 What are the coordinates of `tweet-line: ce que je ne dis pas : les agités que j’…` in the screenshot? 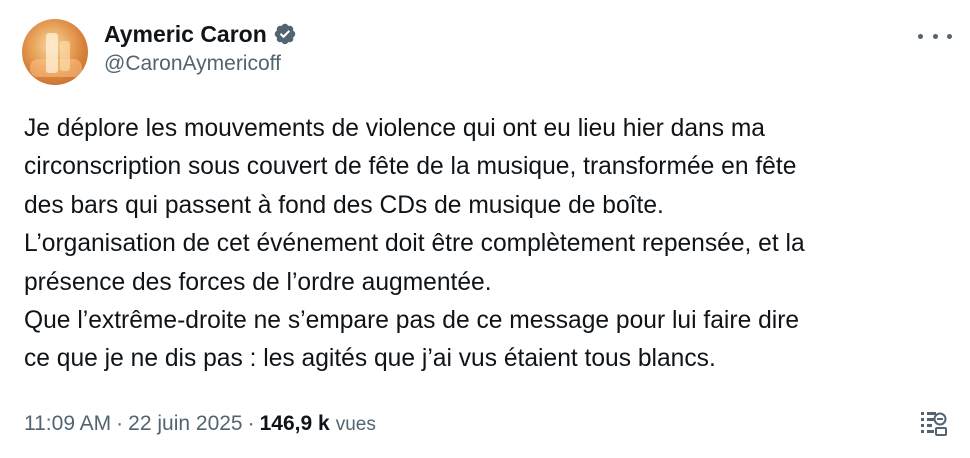 It's located at (370, 359).